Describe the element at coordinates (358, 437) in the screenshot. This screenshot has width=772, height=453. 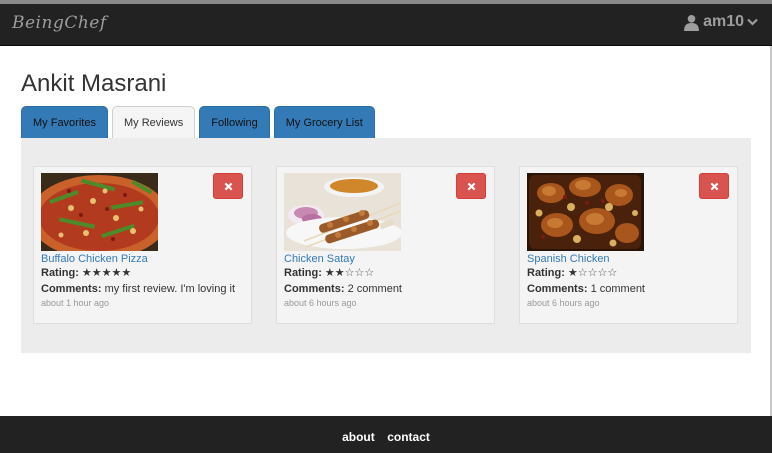
I see `footer-link-about: about` at that location.